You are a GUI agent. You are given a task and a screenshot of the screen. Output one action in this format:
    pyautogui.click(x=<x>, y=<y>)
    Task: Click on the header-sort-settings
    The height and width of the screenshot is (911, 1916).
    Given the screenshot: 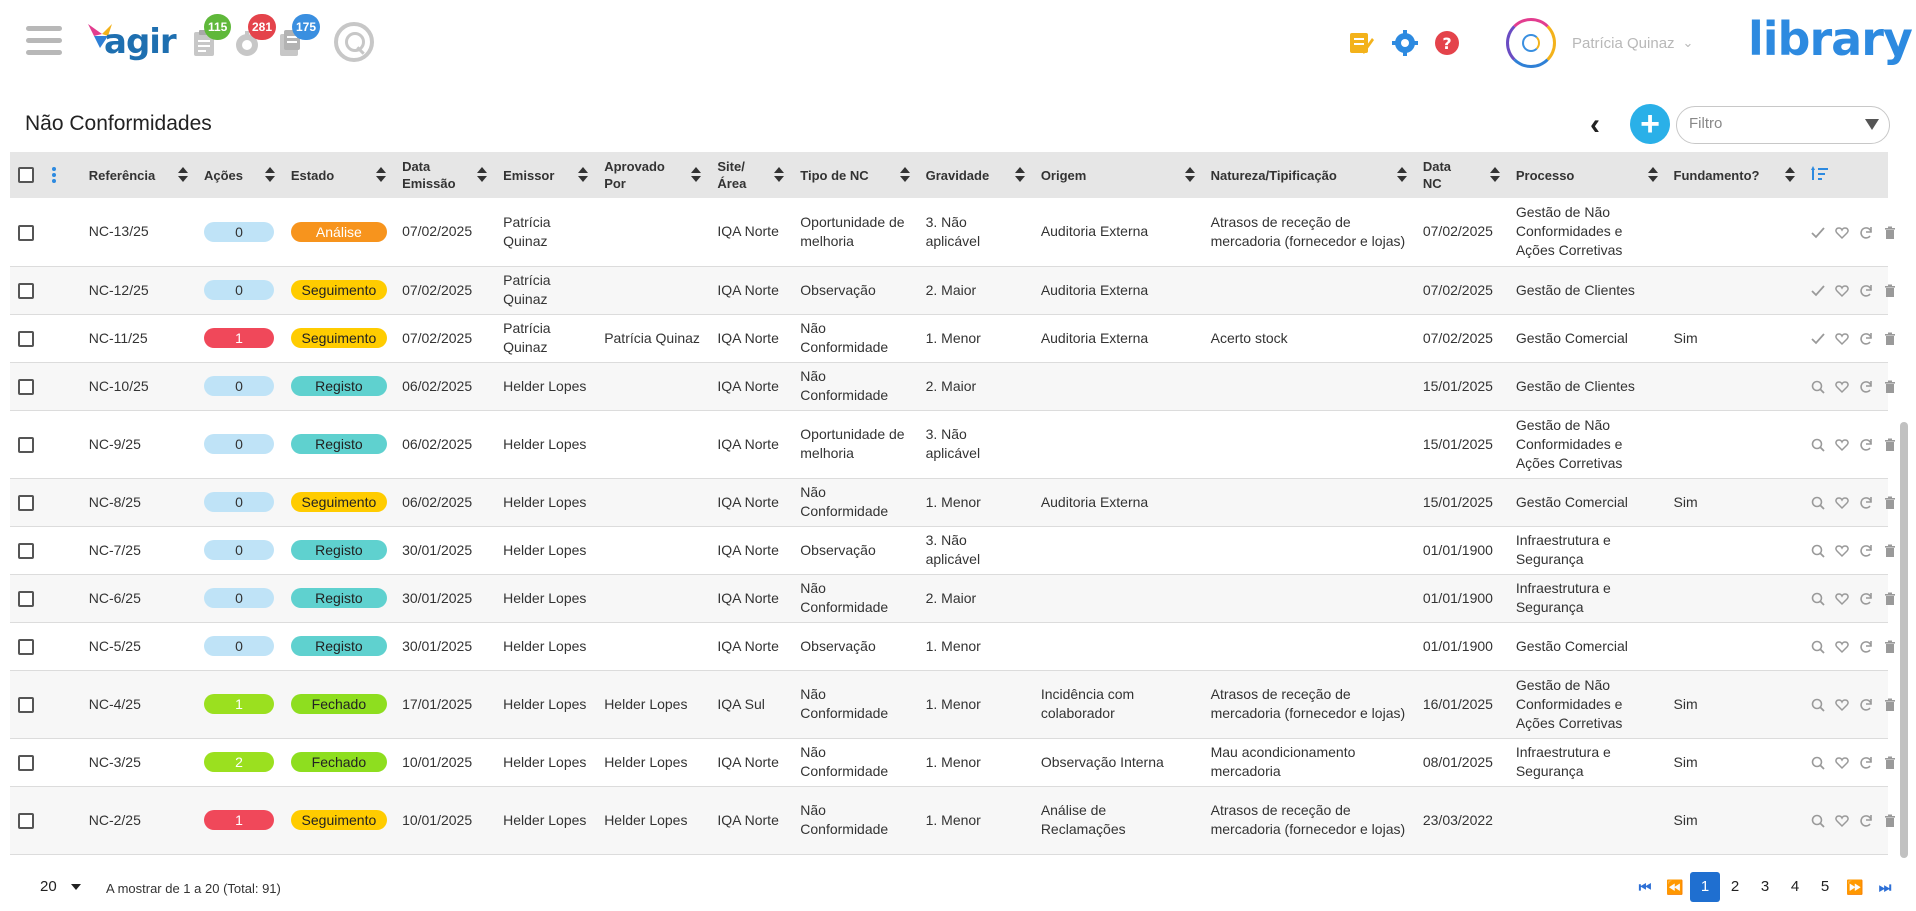 What is the action you would take?
    pyautogui.click(x=1845, y=175)
    